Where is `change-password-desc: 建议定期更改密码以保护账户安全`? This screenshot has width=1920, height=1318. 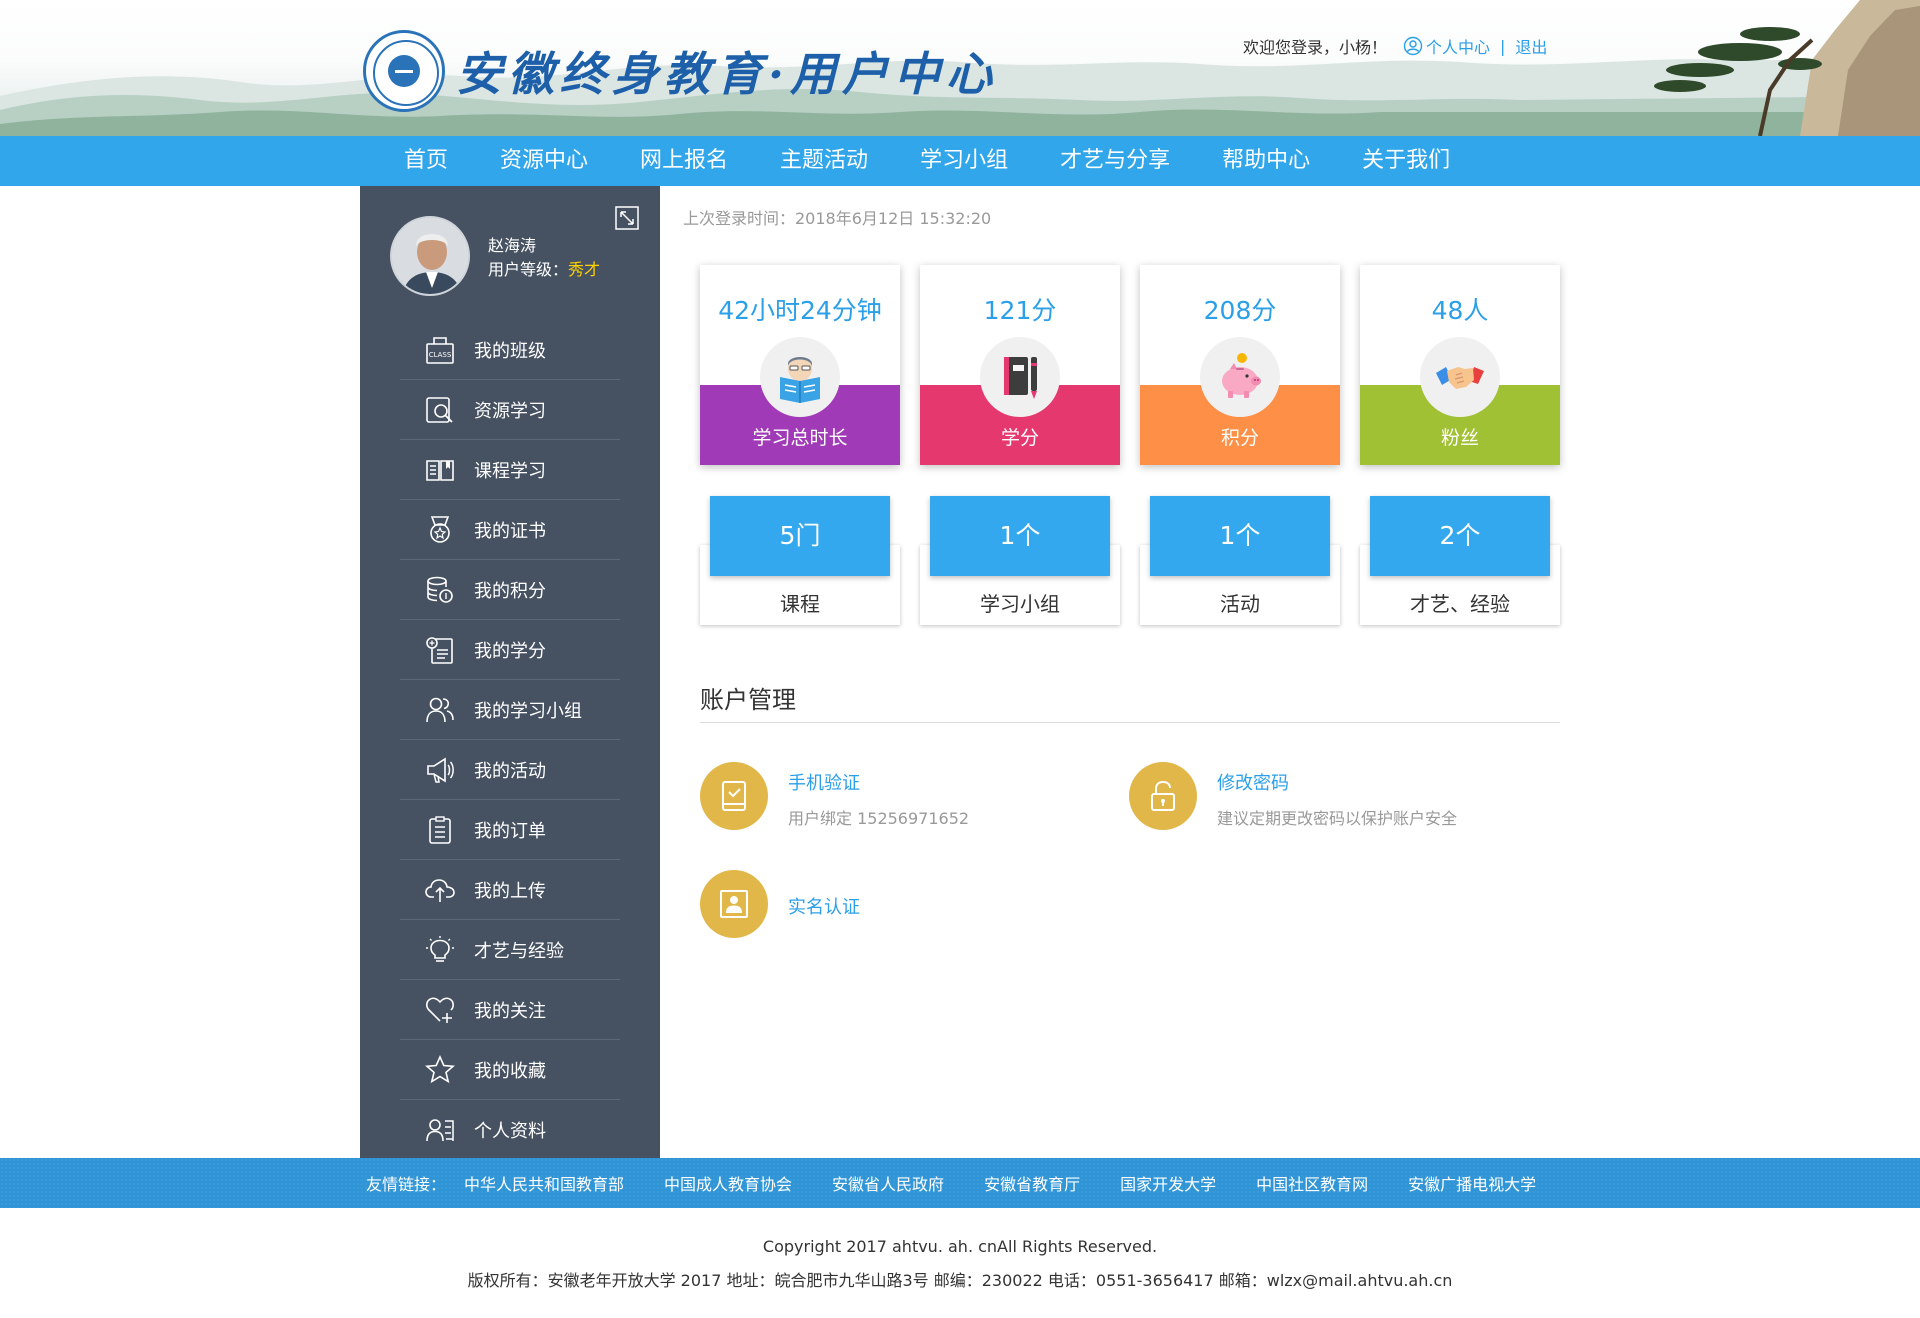
change-password-desc: 建议定期更改密码以保护账户安全 is located at coordinates (1337, 818).